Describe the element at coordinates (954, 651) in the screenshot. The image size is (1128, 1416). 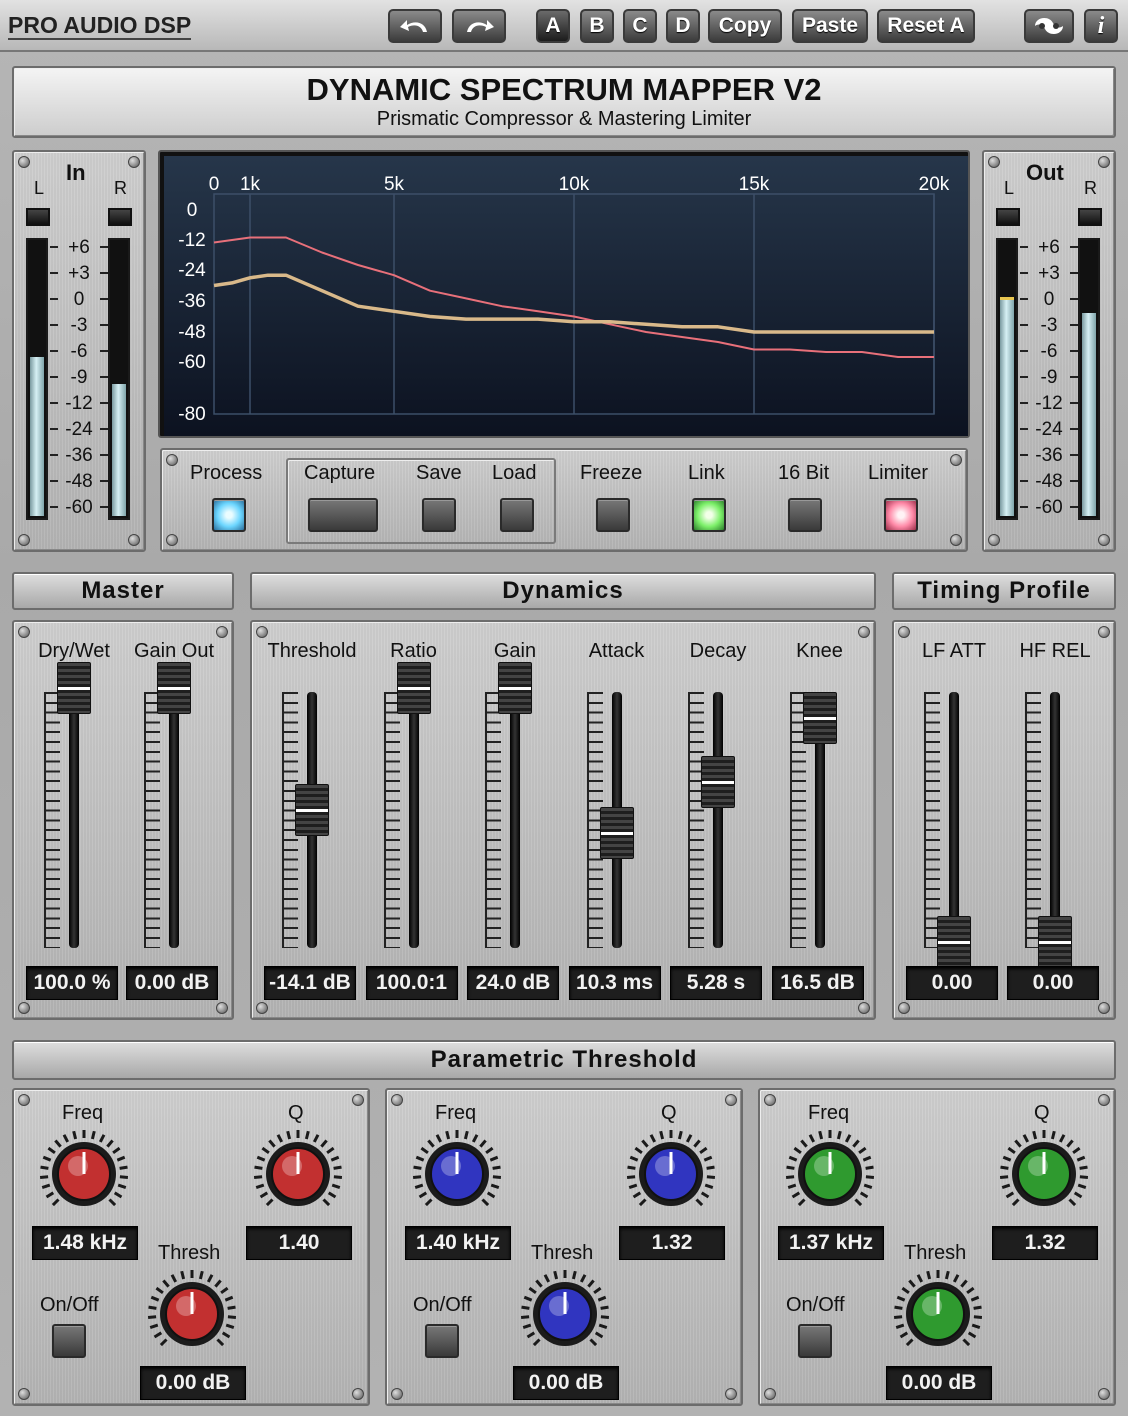
I see `timing-fader-label: LF ATT` at that location.